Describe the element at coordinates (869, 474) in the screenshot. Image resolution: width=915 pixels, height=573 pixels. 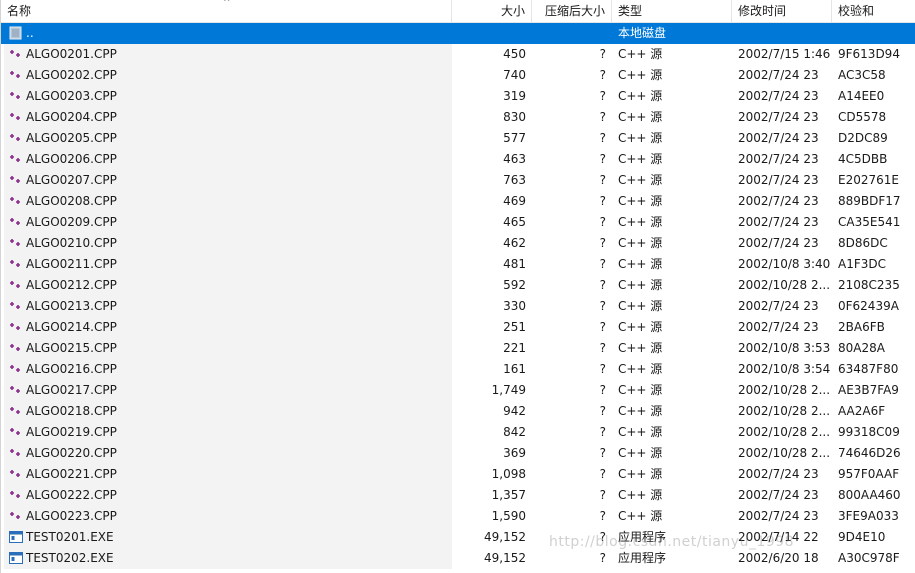
I see `file-checksum: 957F0AAF` at that location.